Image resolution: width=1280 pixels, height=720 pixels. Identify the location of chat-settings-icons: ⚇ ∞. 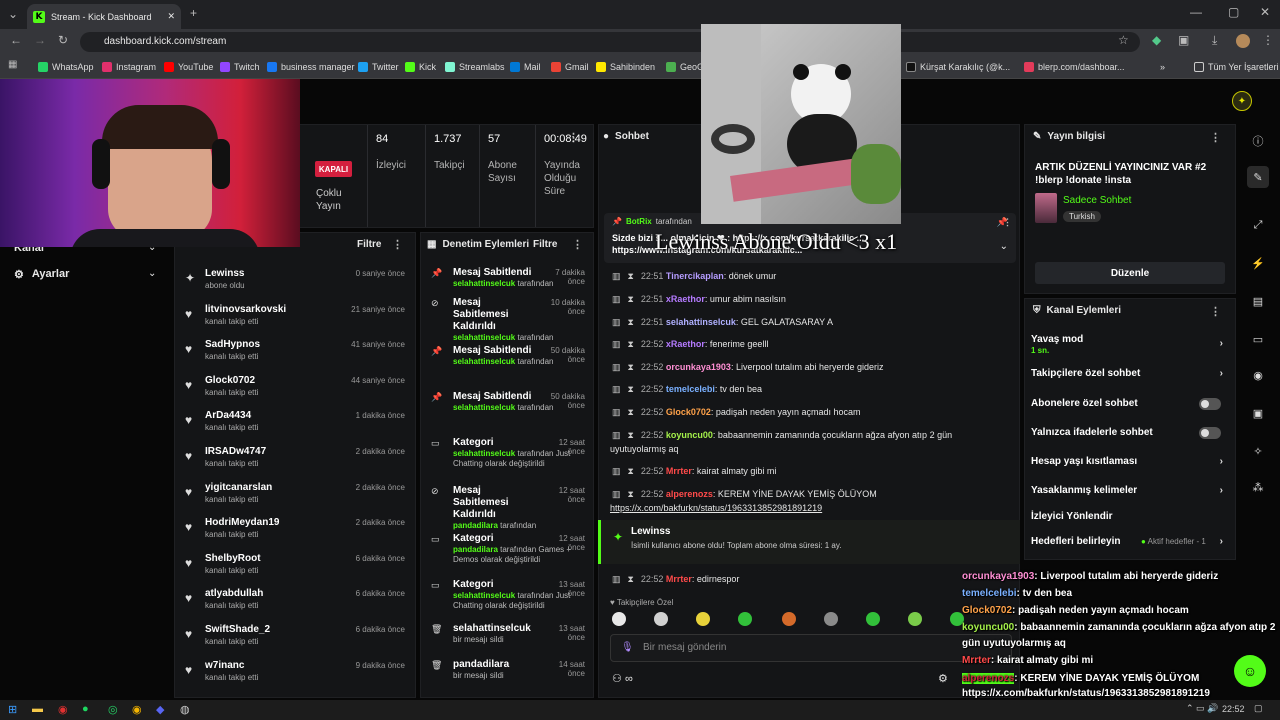
(622, 678).